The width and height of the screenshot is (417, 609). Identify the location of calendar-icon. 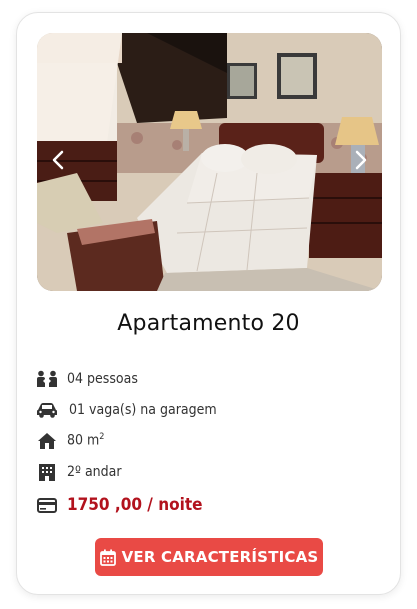
(107, 557).